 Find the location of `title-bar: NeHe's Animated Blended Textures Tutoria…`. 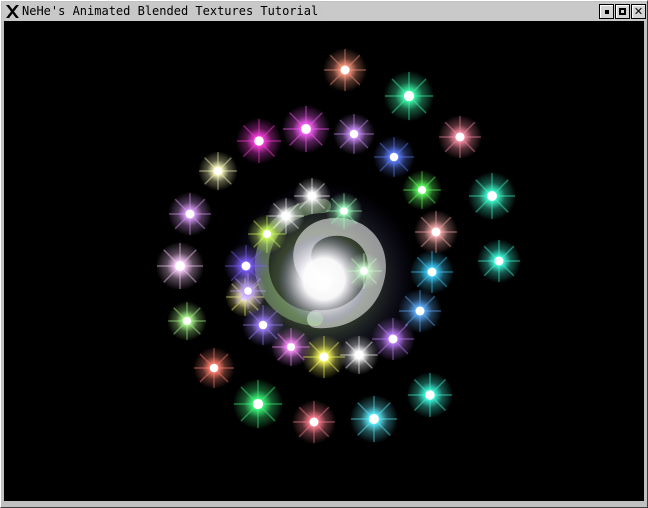

title-bar: NeHe's Animated Blended Textures Tutoria… is located at coordinates (324, 11).